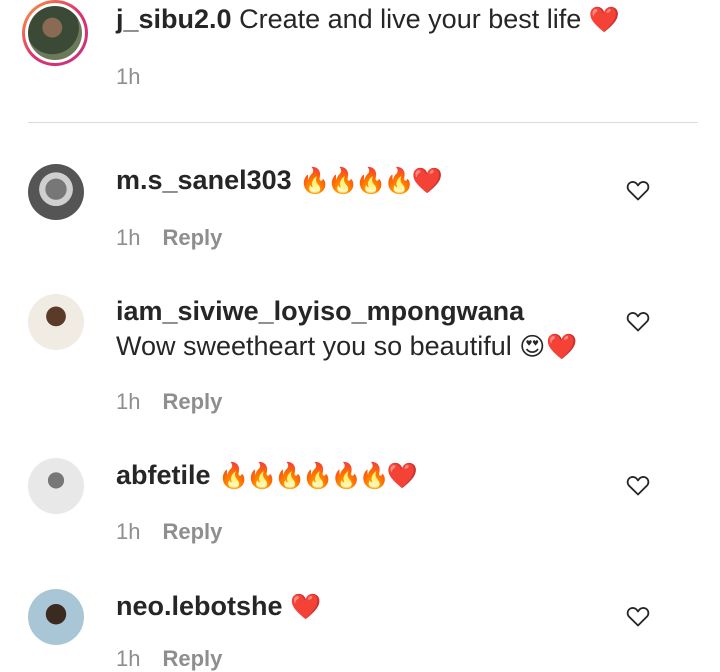 This screenshot has height=672, width=720. Describe the element at coordinates (371, 181) in the screenshot. I see `comment-emoji: 🔥🔥🔥🔥❤️` at that location.